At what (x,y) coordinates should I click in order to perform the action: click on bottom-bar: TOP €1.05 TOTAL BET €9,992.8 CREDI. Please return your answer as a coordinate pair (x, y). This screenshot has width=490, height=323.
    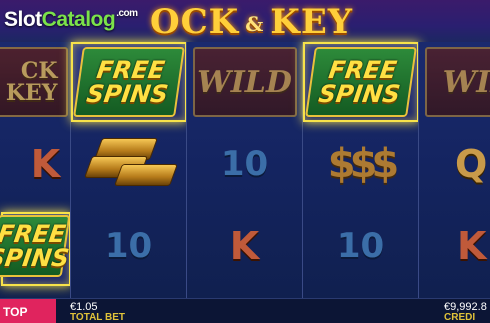
    Looking at the image, I should click on (245, 310).